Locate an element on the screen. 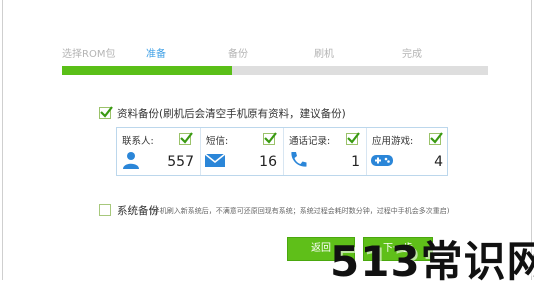 The image size is (534, 295). backup-item-call-log: 通话记录: 1 is located at coordinates (324, 151).